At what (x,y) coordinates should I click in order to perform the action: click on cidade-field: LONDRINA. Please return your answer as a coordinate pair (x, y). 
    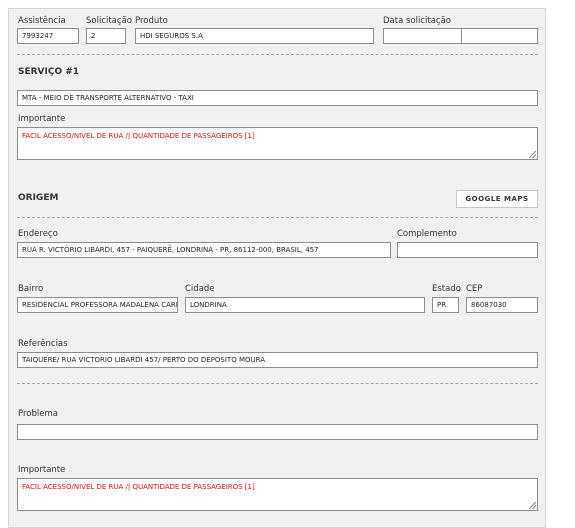
    Looking at the image, I should click on (305, 305).